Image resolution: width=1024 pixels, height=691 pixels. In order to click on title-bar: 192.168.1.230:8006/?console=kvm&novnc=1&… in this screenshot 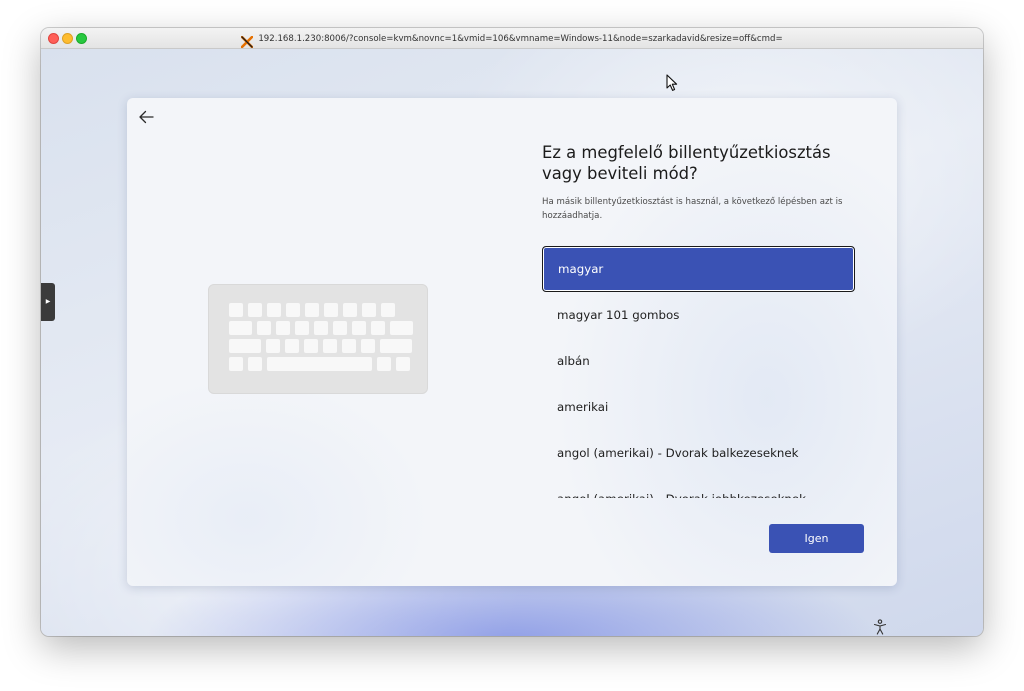, I will do `click(512, 38)`.